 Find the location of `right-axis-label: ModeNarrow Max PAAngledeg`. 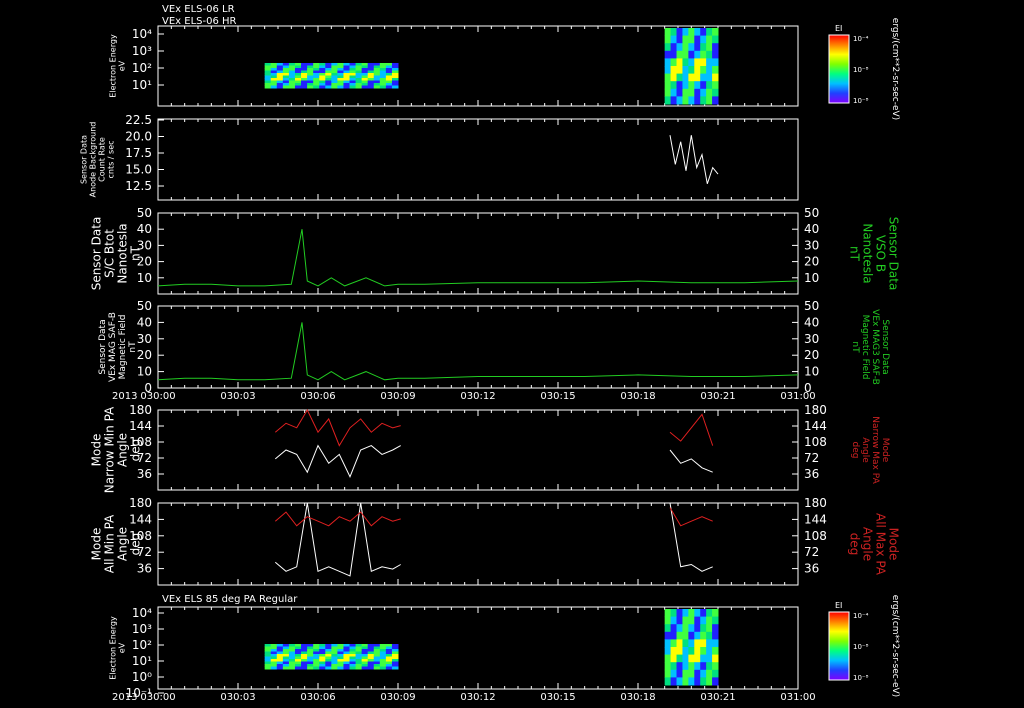

right-axis-label: ModeNarrow Max PAAngledeg is located at coordinates (870, 450).